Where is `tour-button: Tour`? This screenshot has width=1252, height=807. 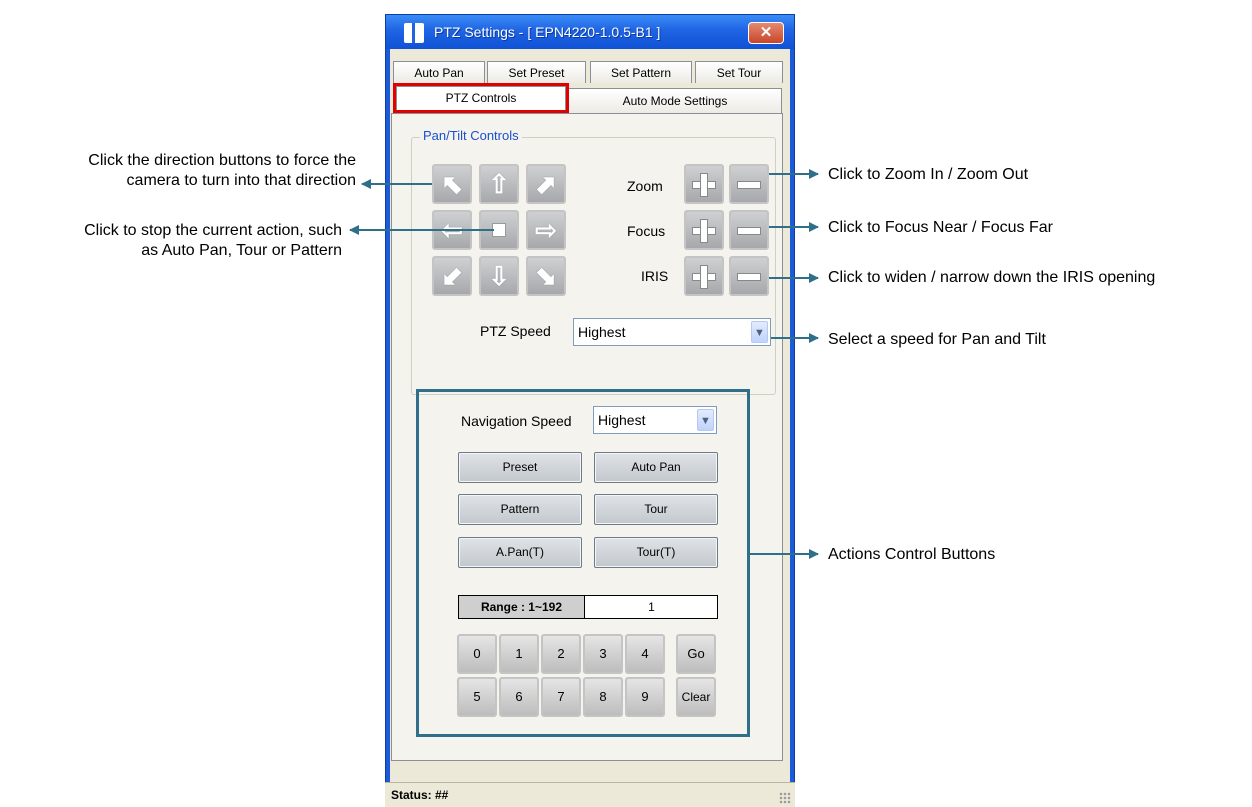
tour-button: Tour is located at coordinates (656, 509).